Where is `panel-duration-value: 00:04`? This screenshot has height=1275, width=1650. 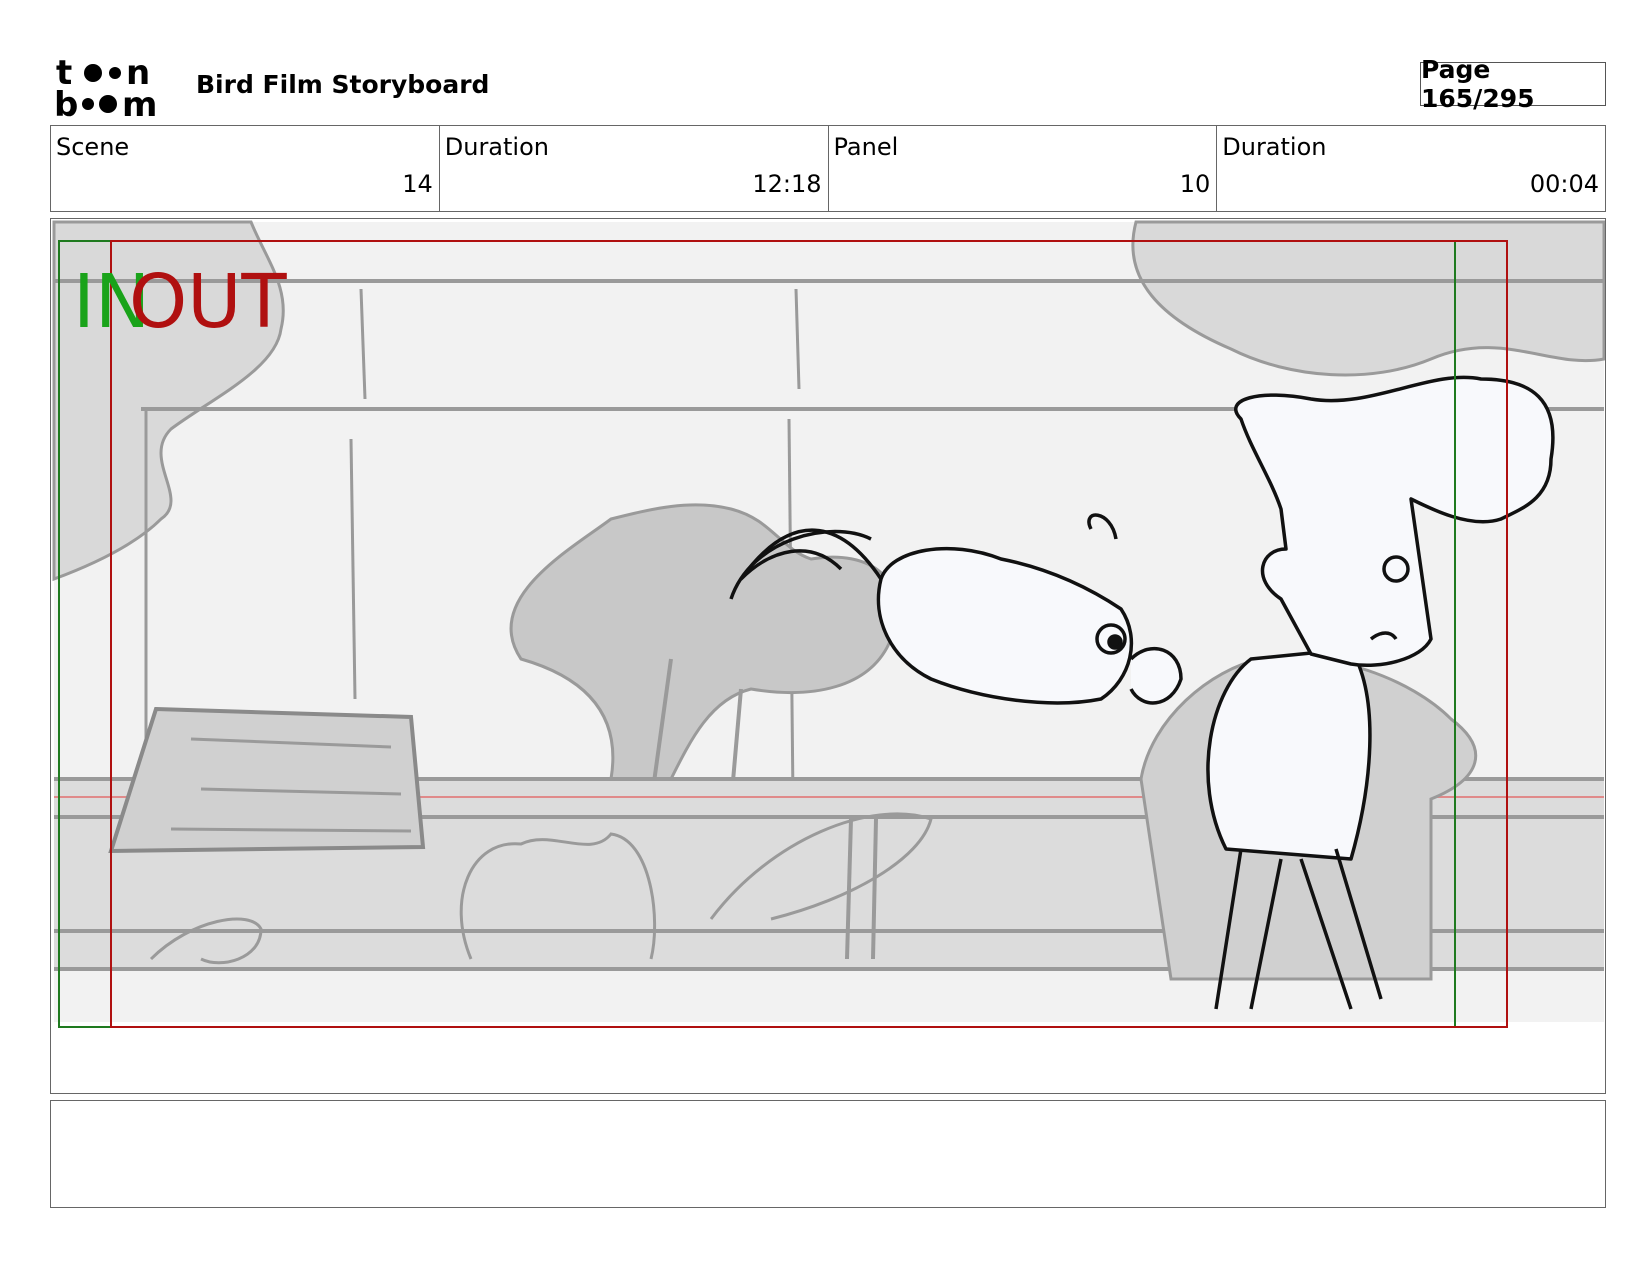
panel-duration-value: 00:04 is located at coordinates (1564, 184).